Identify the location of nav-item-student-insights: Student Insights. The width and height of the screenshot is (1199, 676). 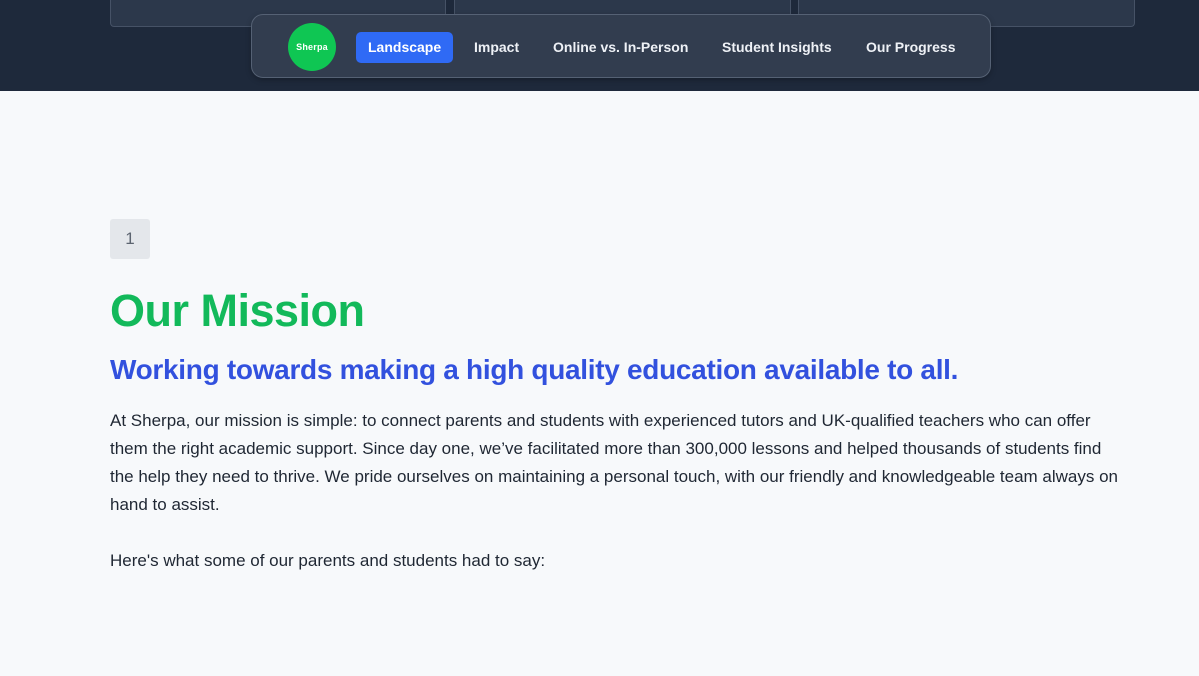
(777, 47).